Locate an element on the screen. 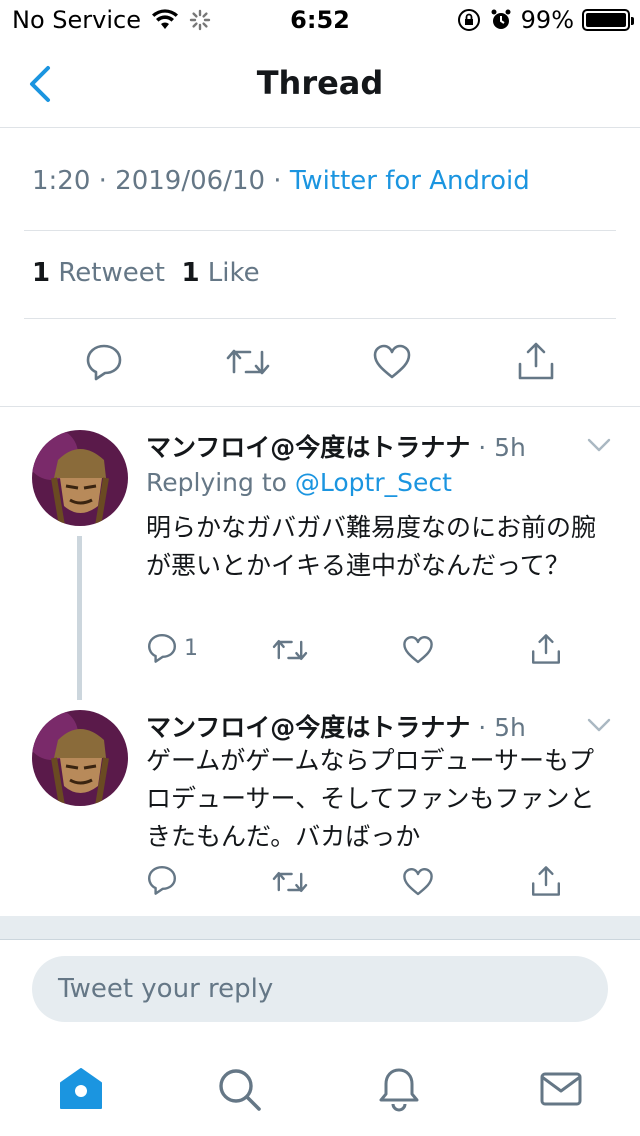 The width and height of the screenshot is (640, 1136). page-title: Thread is located at coordinates (320, 83).